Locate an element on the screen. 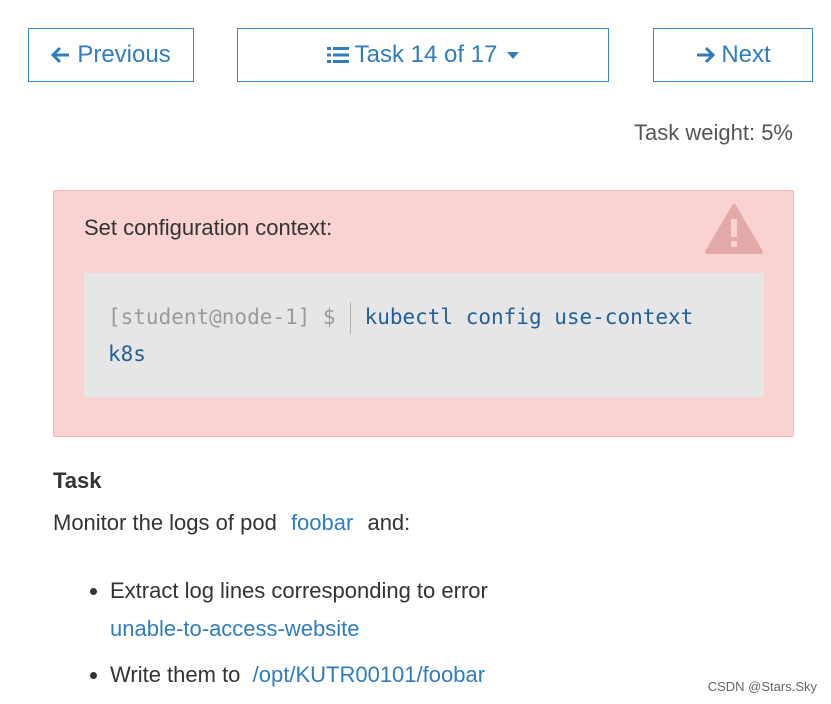 This screenshot has height=704, width=831. list-item: Write them to /opt/KUTR00101/foobar is located at coordinates (430, 675).